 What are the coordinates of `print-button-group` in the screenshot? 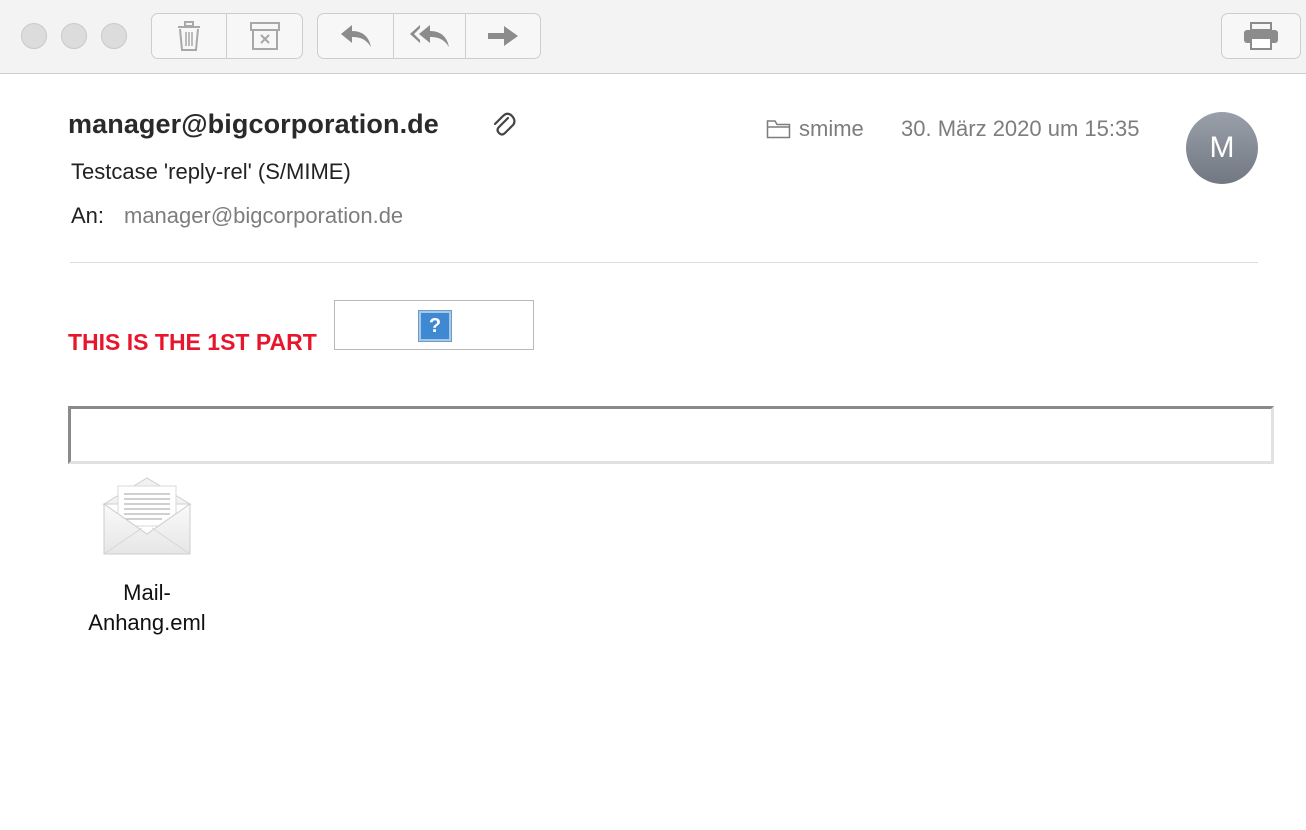 It's located at (1261, 36).